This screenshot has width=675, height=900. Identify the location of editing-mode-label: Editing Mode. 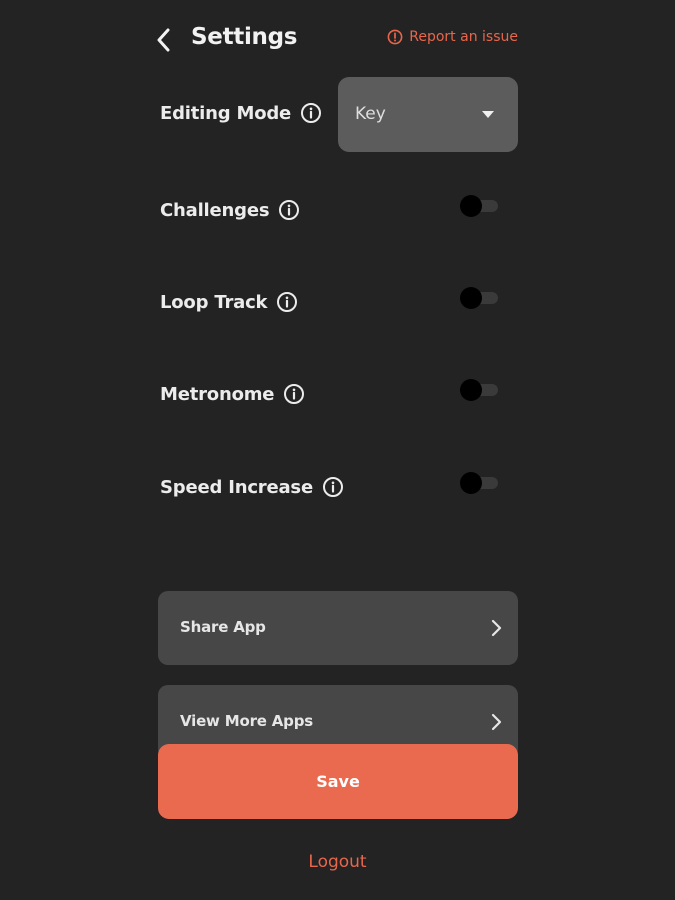
(226, 113).